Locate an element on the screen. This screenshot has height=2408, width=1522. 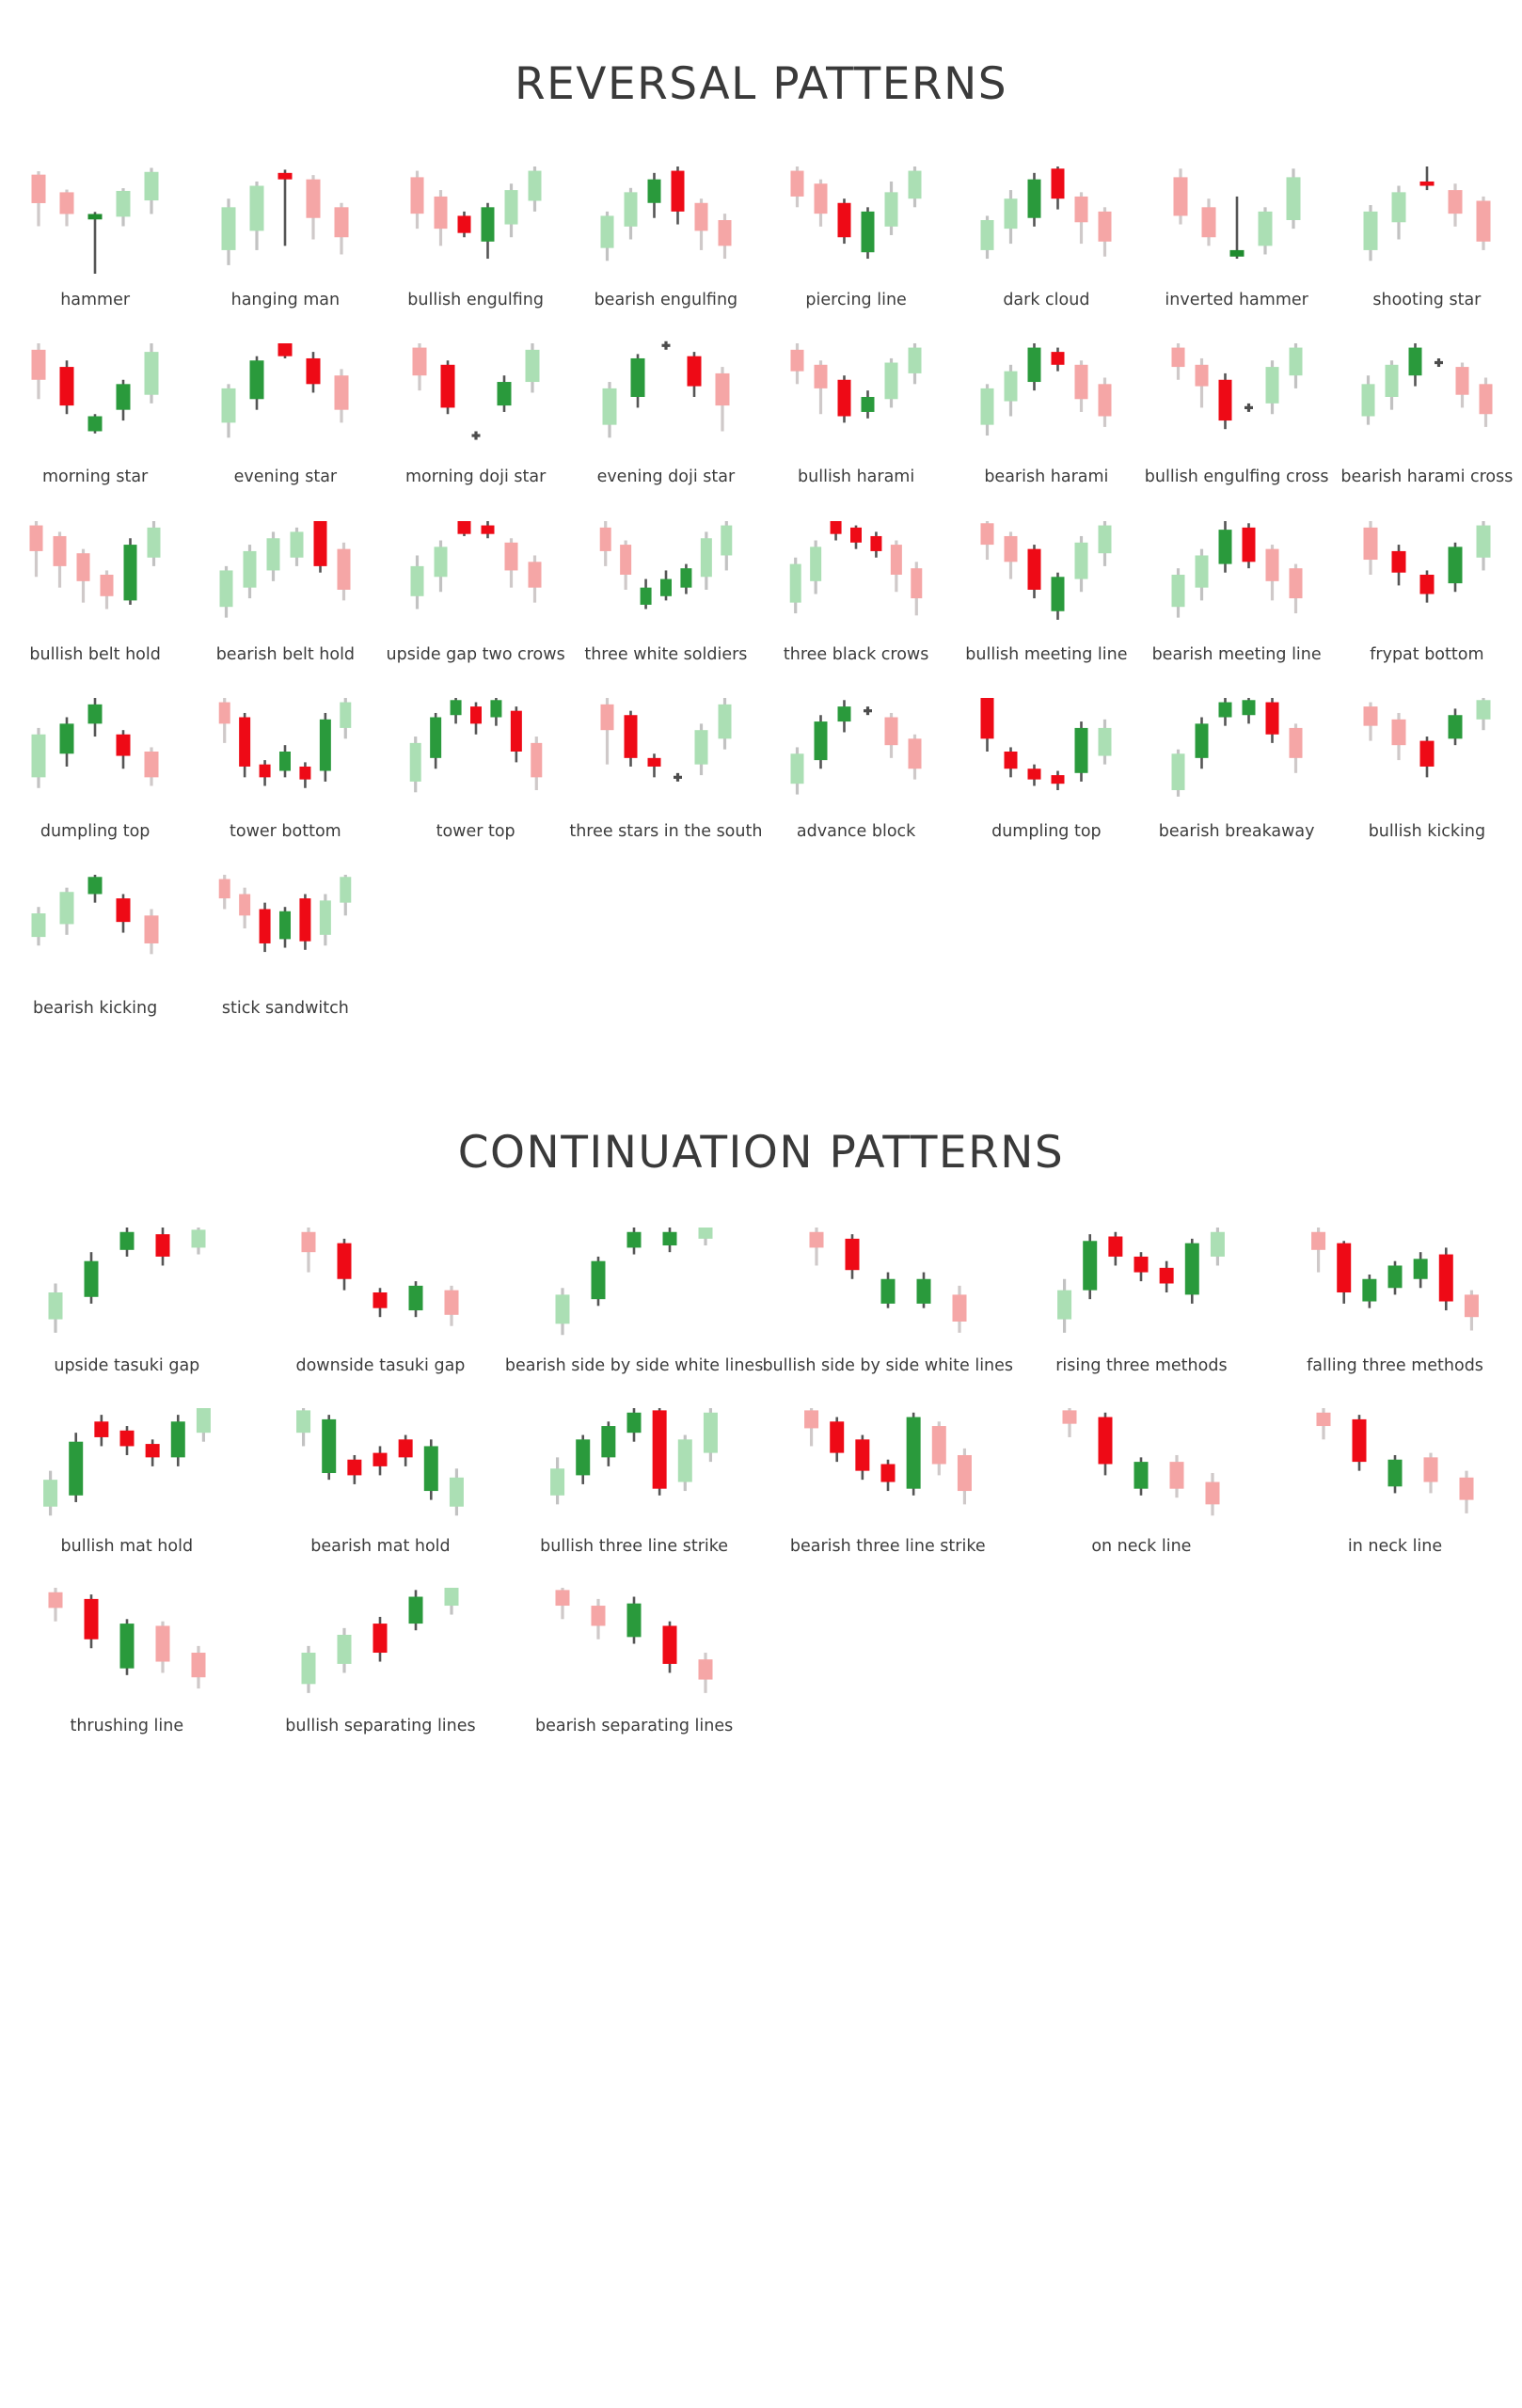
pattern-label: bearish harami is located at coordinates (1046, 477).